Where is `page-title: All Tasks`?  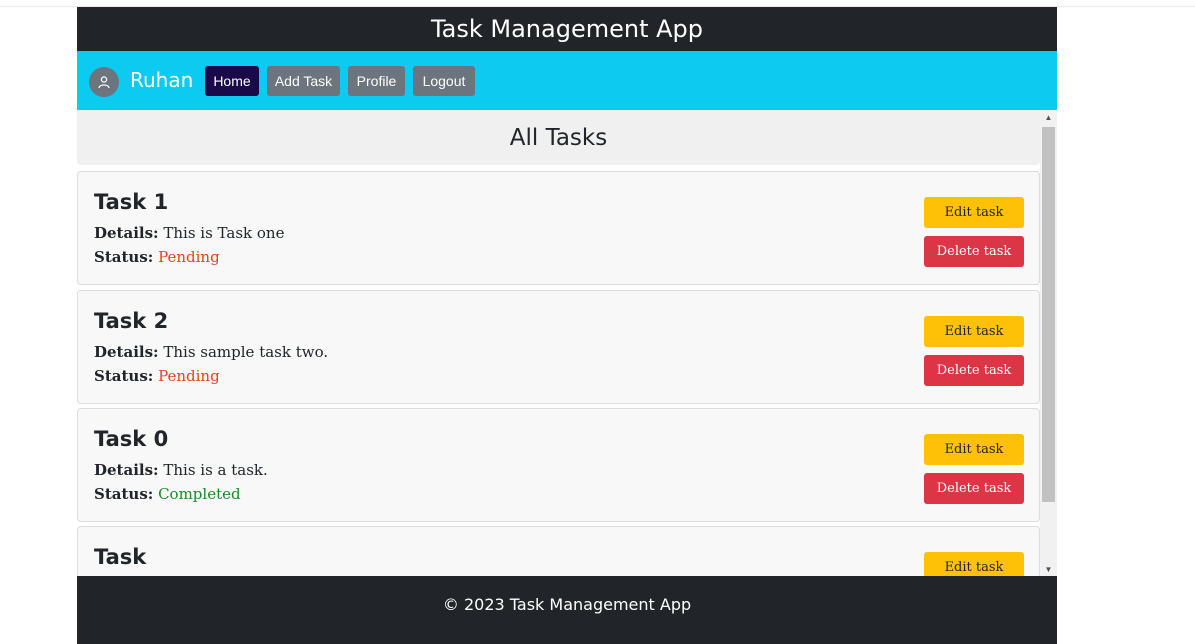 page-title: All Tasks is located at coordinates (558, 137).